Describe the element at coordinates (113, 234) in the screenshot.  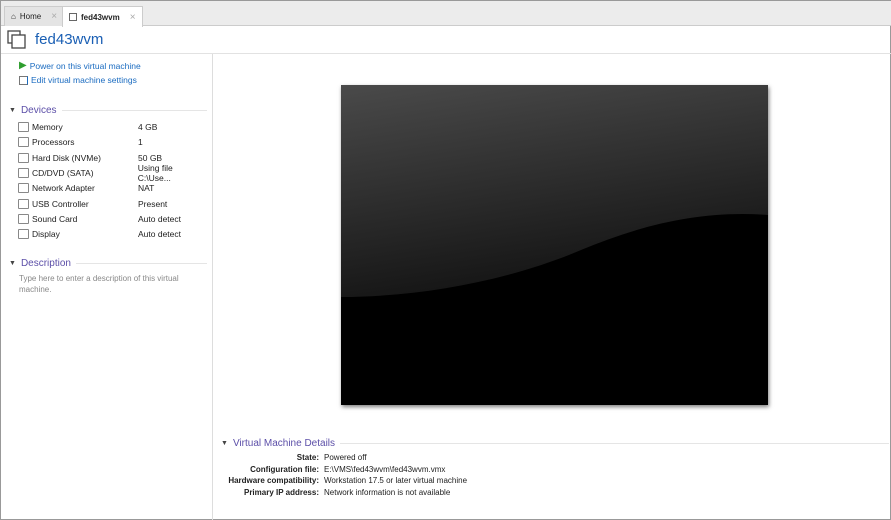
I see `device-row: Display Auto detect` at that location.